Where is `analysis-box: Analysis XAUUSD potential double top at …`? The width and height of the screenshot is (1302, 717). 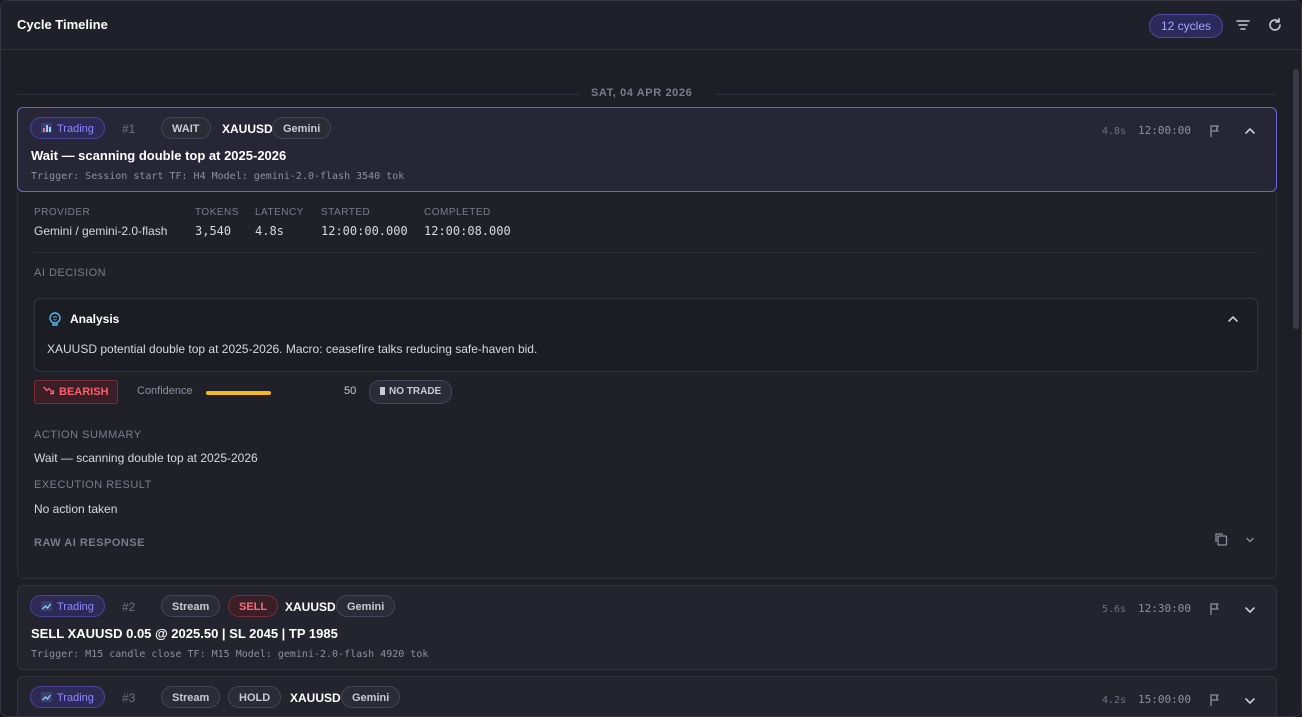
analysis-box: Analysis XAUUSD potential double top at … is located at coordinates (646, 335).